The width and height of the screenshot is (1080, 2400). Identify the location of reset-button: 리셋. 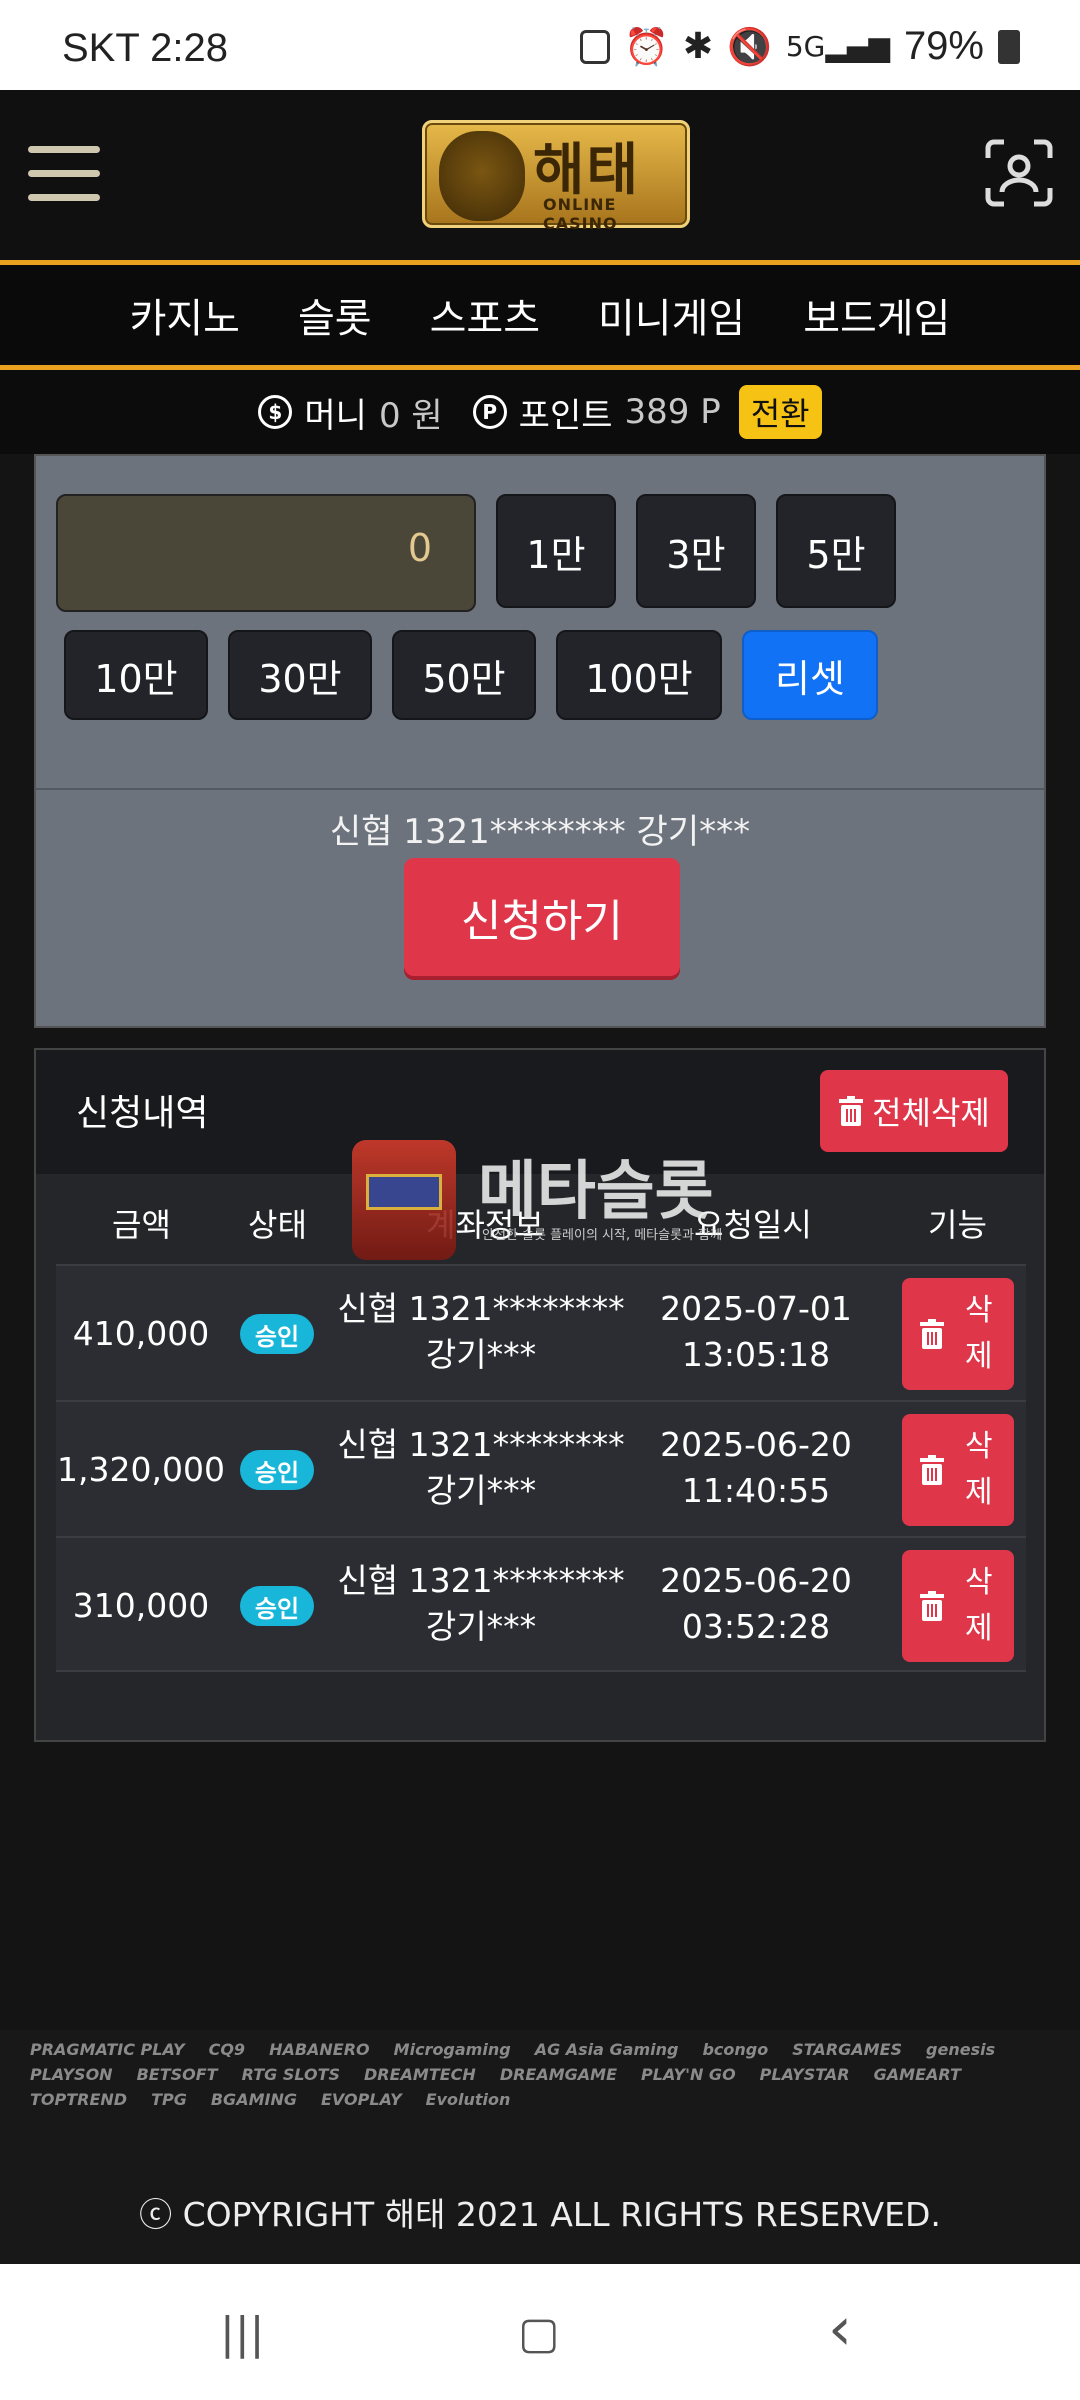
(810, 675).